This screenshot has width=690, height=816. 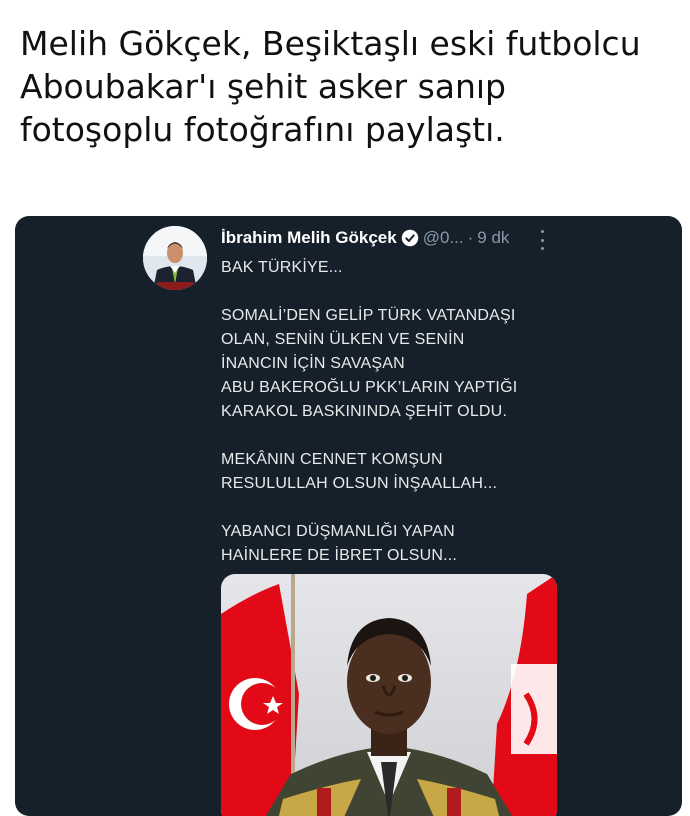 I want to click on tweet-photo, so click(x=389, y=695).